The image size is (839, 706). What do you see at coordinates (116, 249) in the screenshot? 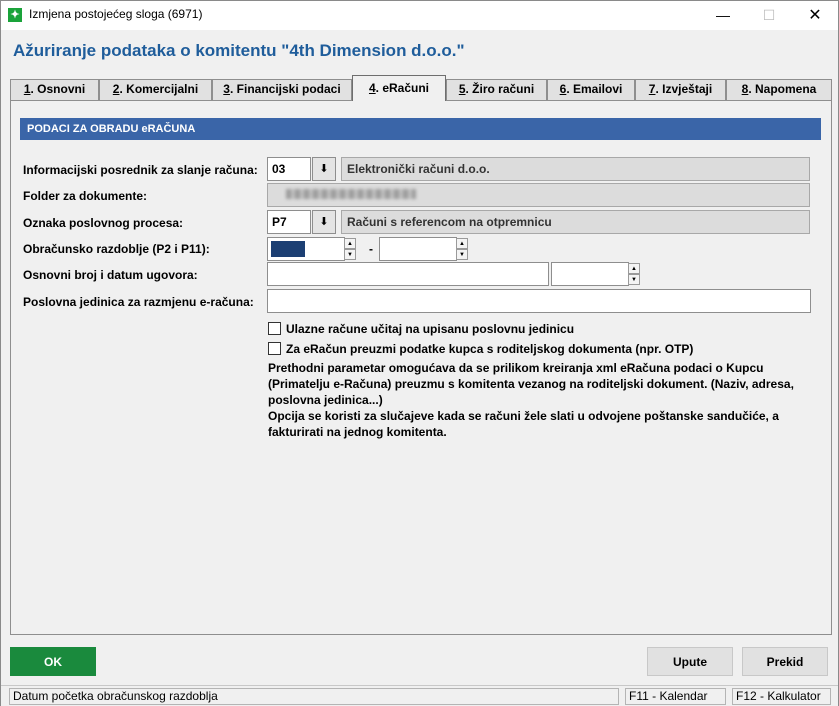
I see `razdoblje-label: Obračunsko razdoblje (P2 i P11):` at bounding box center [116, 249].